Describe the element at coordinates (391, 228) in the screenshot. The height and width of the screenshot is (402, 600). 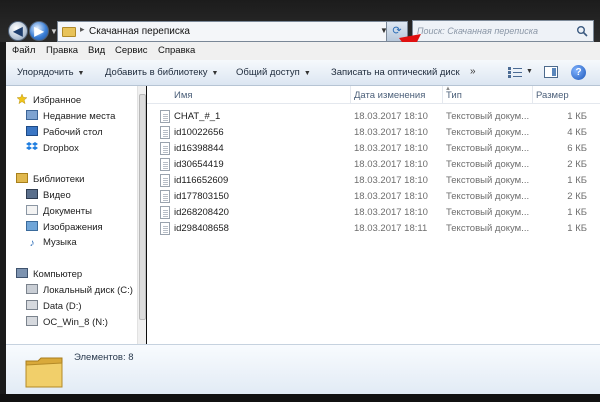
I see `file-date: 18.03.2017 18:11` at that location.